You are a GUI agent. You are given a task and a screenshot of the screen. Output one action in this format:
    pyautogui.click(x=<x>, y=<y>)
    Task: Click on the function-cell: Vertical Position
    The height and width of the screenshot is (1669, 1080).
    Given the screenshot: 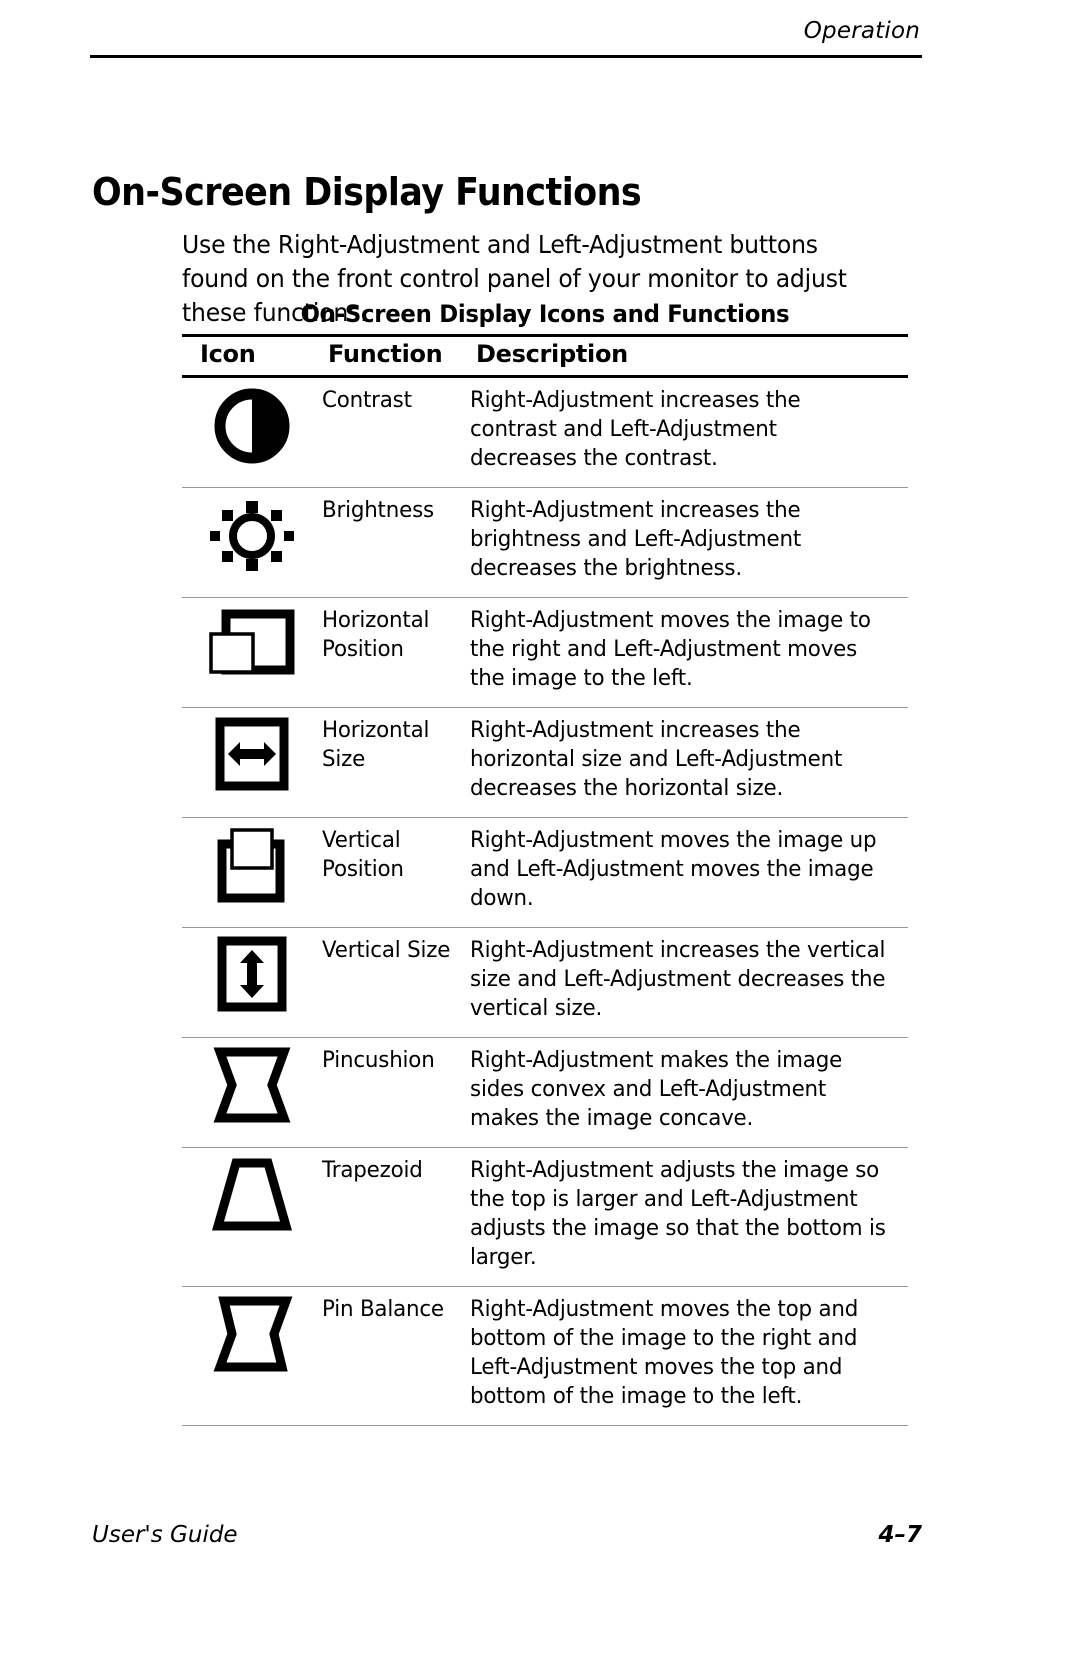 What is the action you would take?
    pyautogui.click(x=396, y=872)
    